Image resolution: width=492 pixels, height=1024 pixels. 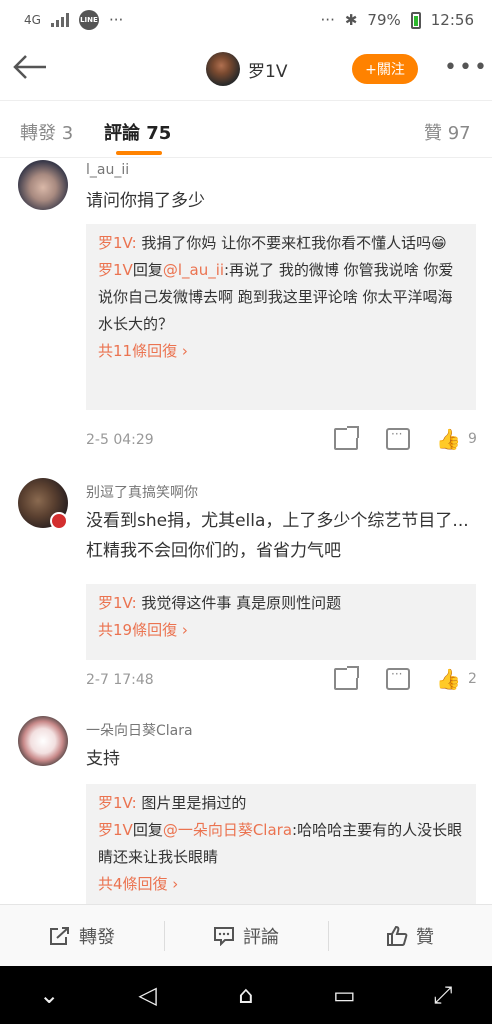 What do you see at coordinates (49, 995) in the screenshot?
I see `chevron-down-icon: ⌄` at bounding box center [49, 995].